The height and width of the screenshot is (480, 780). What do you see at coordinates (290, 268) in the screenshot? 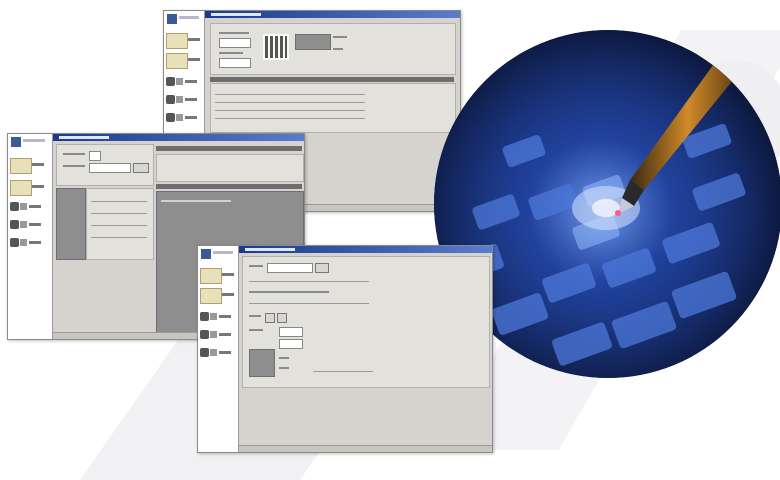
I see `search-field` at bounding box center [290, 268].